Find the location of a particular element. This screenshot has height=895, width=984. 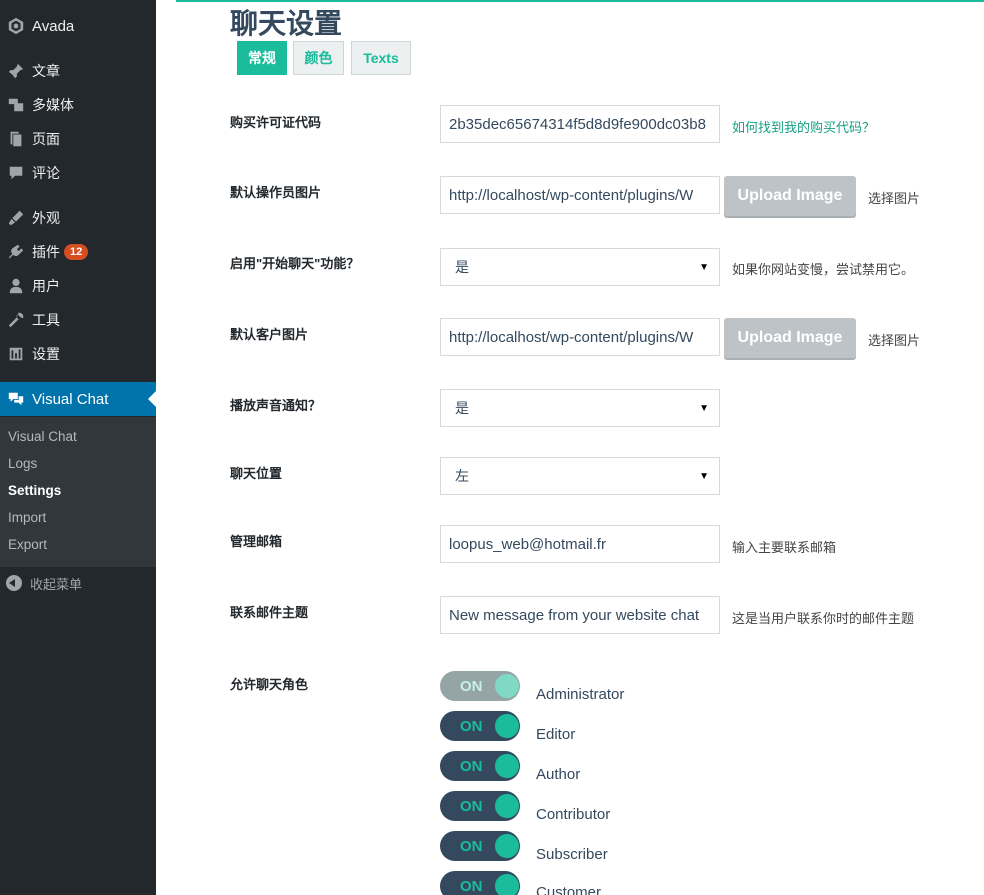

operator-image-label: 默认操作员图片 is located at coordinates (276, 192).